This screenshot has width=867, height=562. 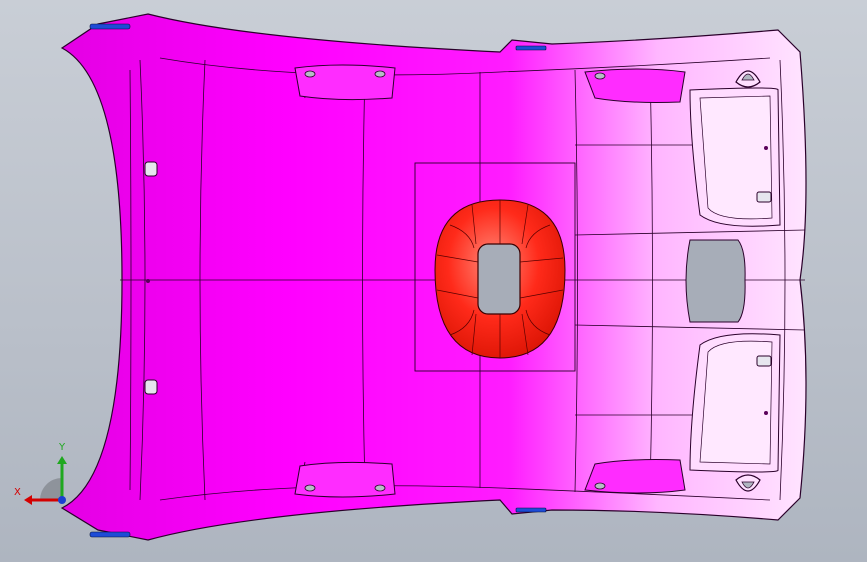 I want to click on dome-light-cutout, so click(x=715, y=281).